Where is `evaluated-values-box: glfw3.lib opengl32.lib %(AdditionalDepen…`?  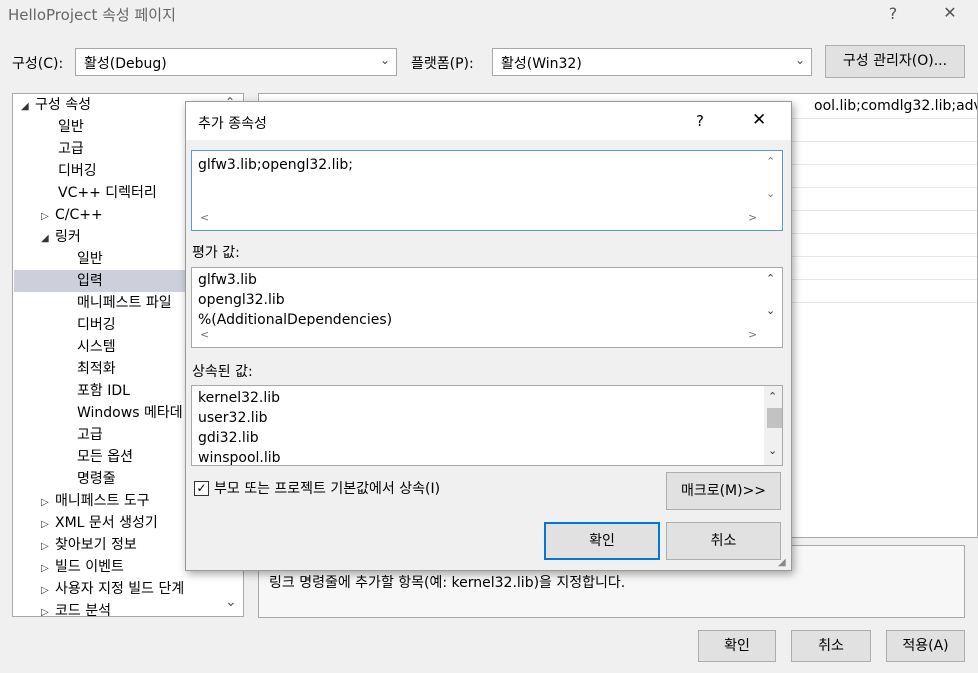
evaluated-values-box: glfw3.lib opengl32.lib %(AdditionalDepen… is located at coordinates (487, 307).